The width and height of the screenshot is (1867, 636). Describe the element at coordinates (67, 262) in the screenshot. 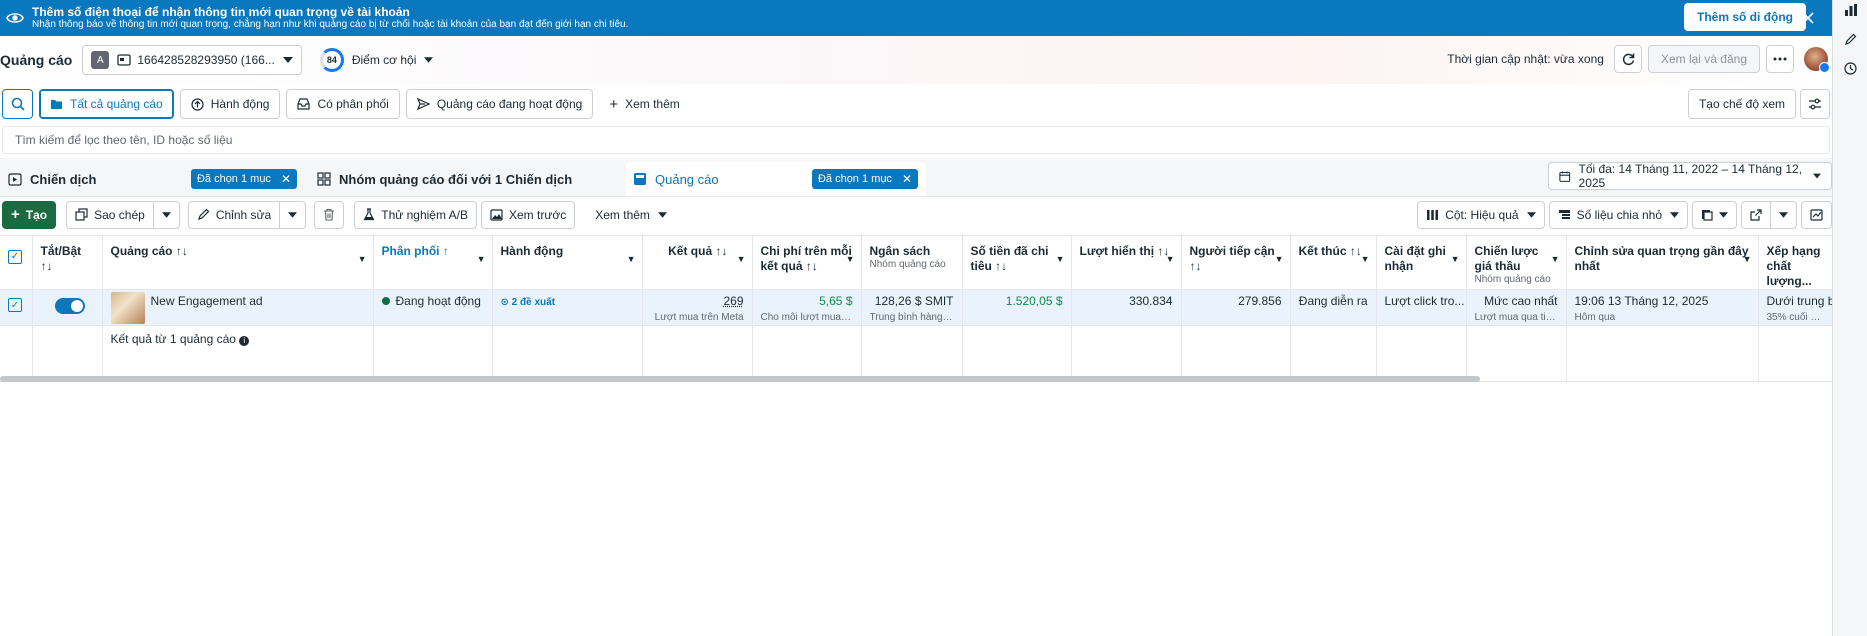

I see `header-toggle: Tắt/Bật ↑↓` at that location.